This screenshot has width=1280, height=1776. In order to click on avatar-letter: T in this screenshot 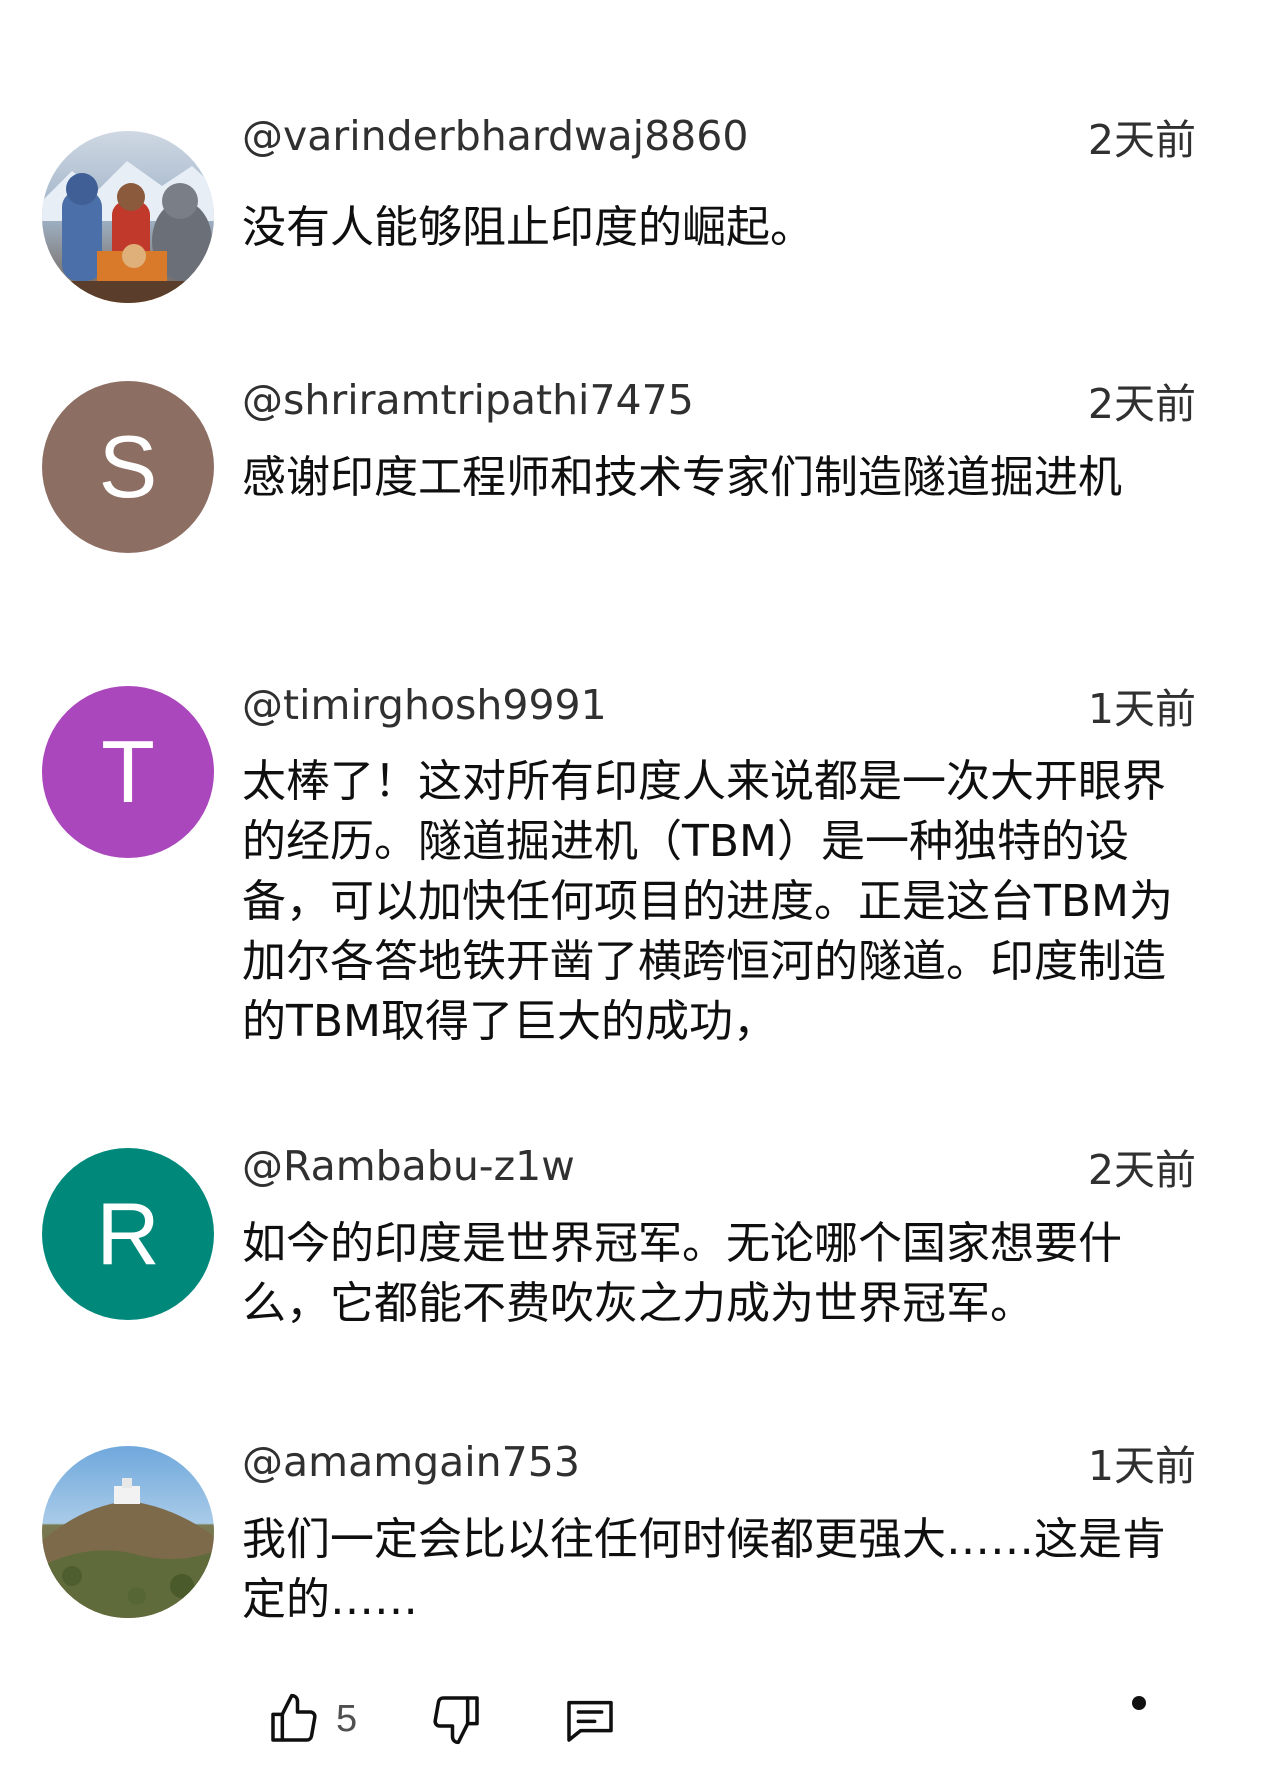, I will do `click(128, 771)`.